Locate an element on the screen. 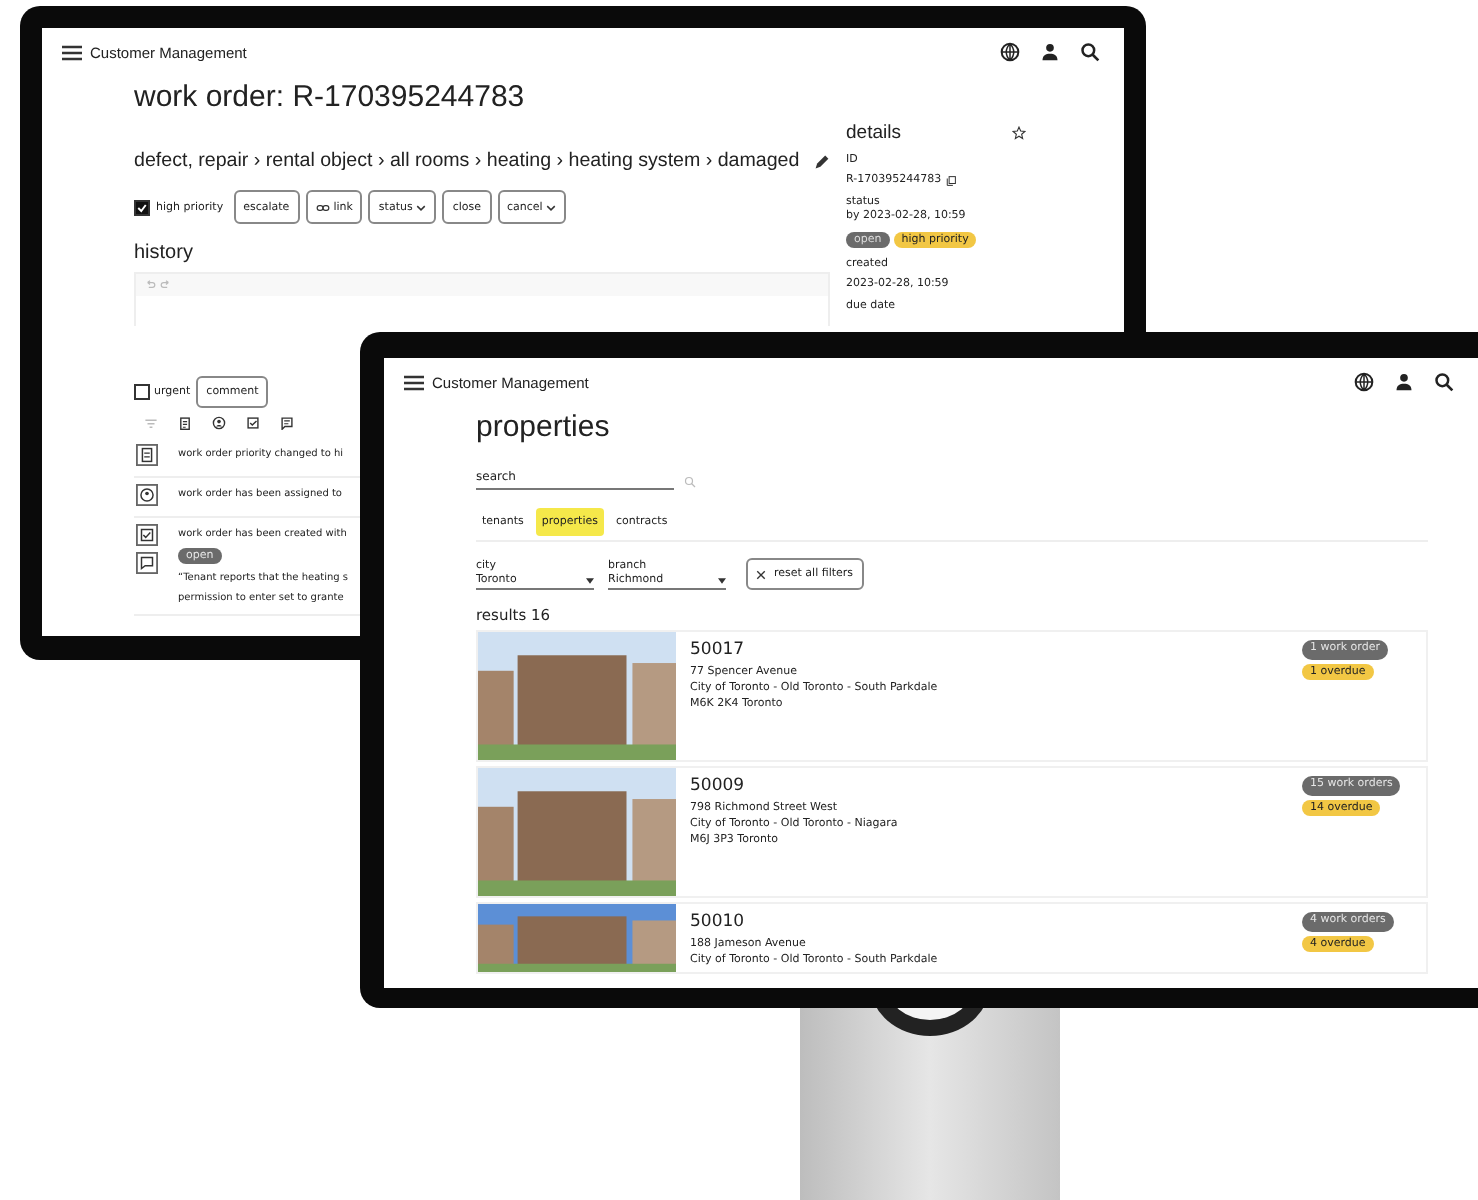 This screenshot has width=1478, height=1200. page-title: properties is located at coordinates (544, 427).